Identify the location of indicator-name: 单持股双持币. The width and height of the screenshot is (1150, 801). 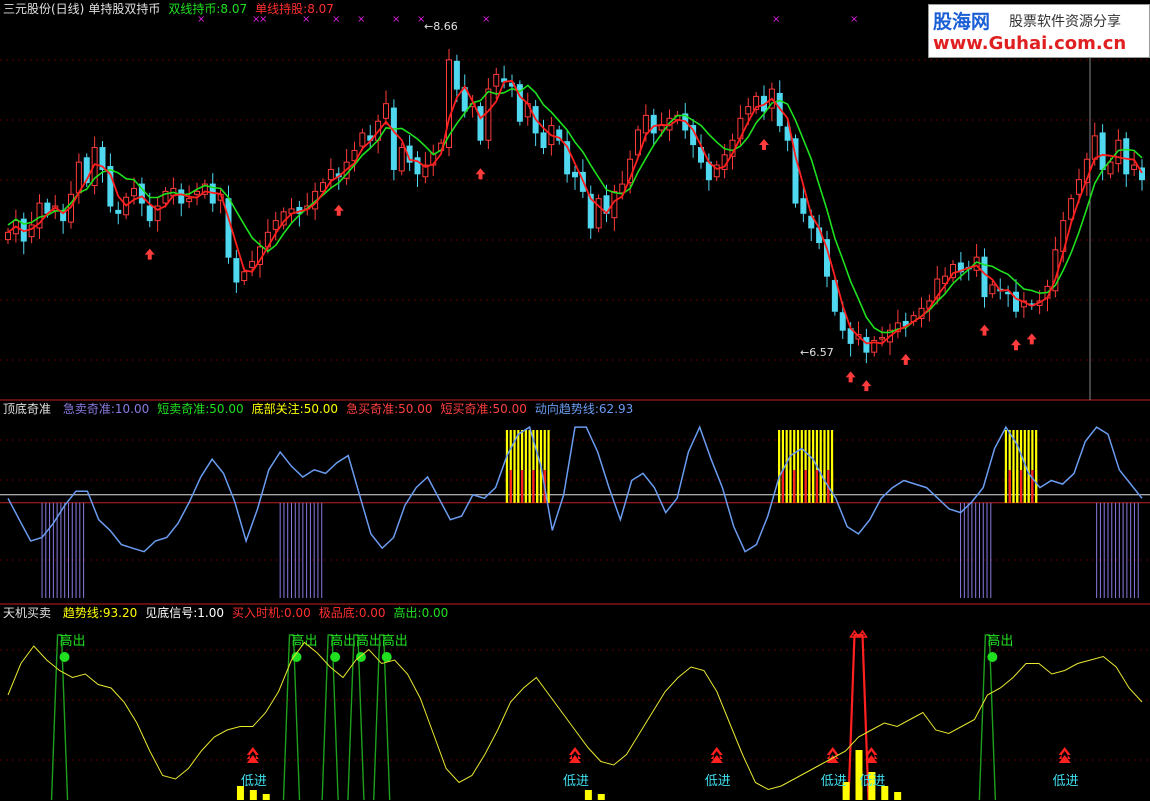
(124, 9).